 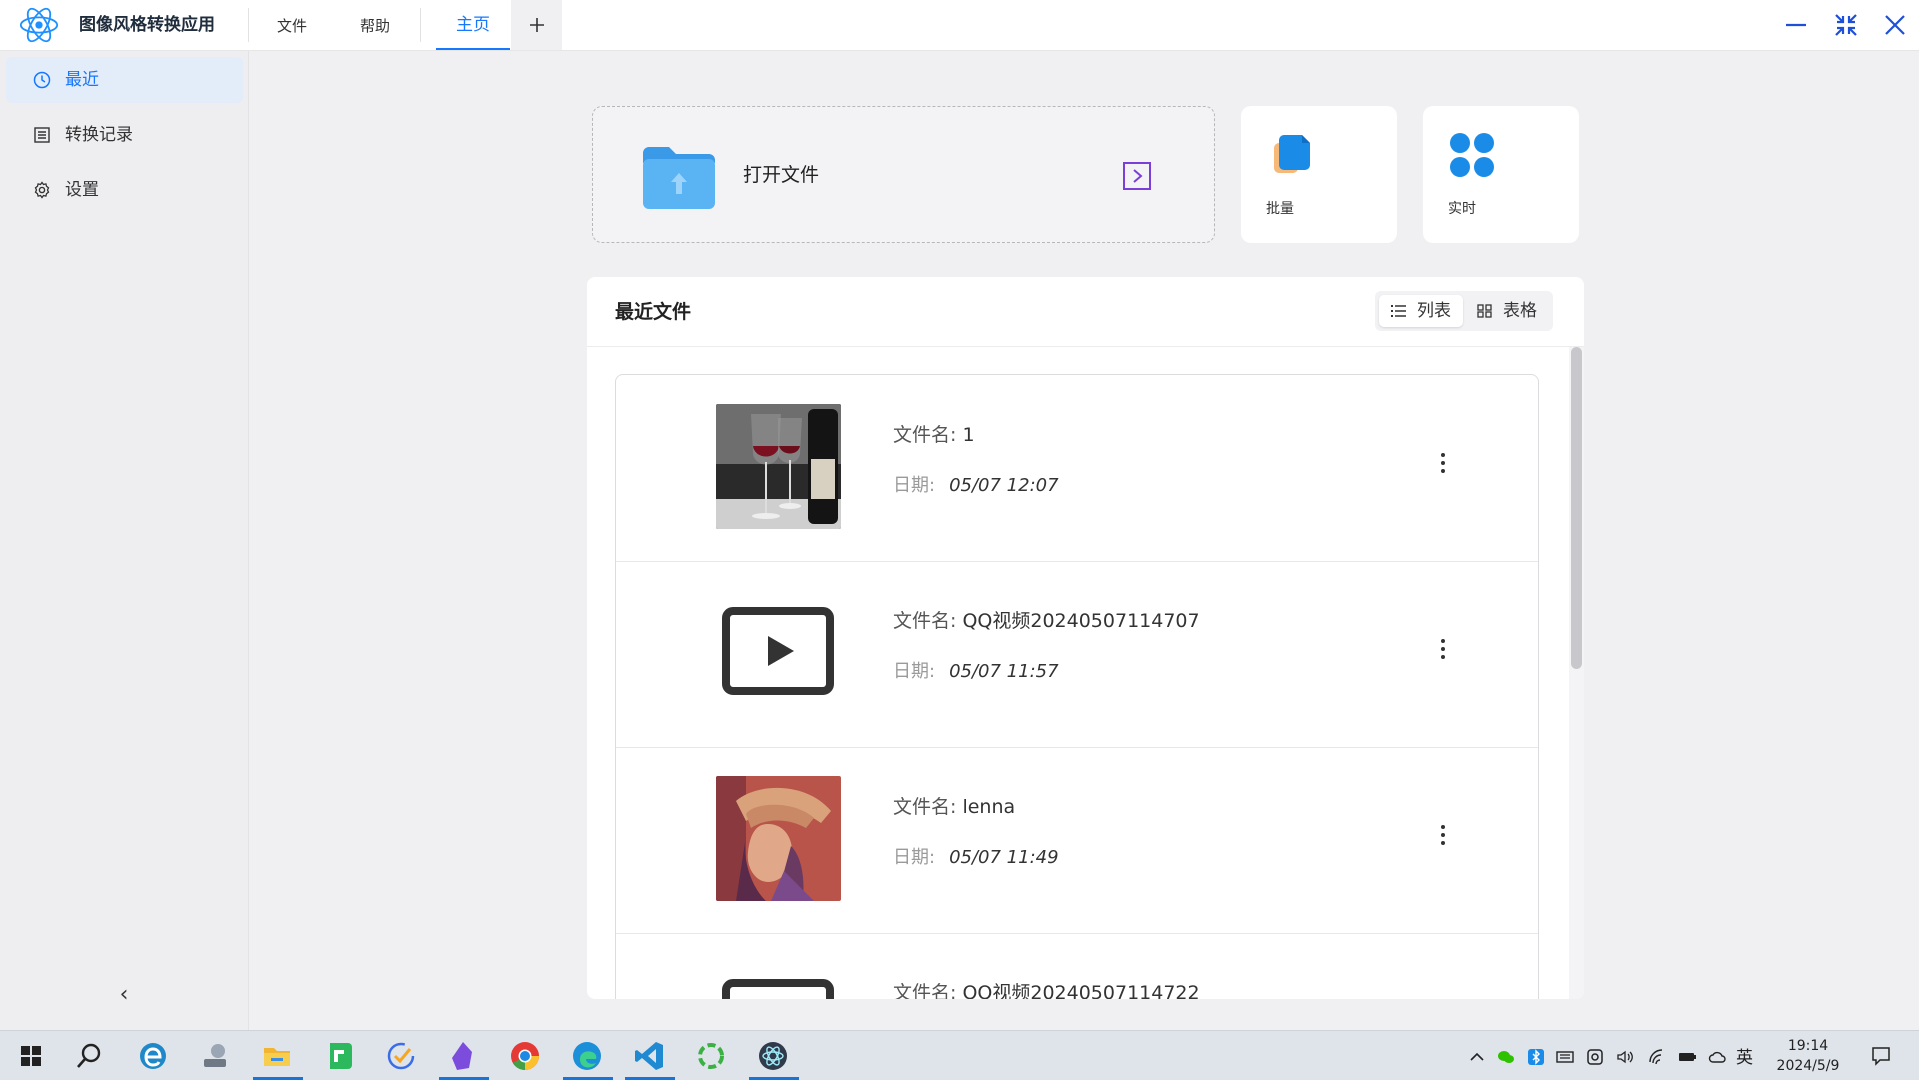 What do you see at coordinates (1004, 485) in the screenshot?
I see `file-date-value: 05/07 12:07` at bounding box center [1004, 485].